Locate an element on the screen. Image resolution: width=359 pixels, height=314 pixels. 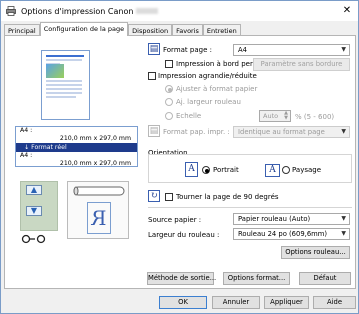
orientation-group is located at coordinates (250, 168).